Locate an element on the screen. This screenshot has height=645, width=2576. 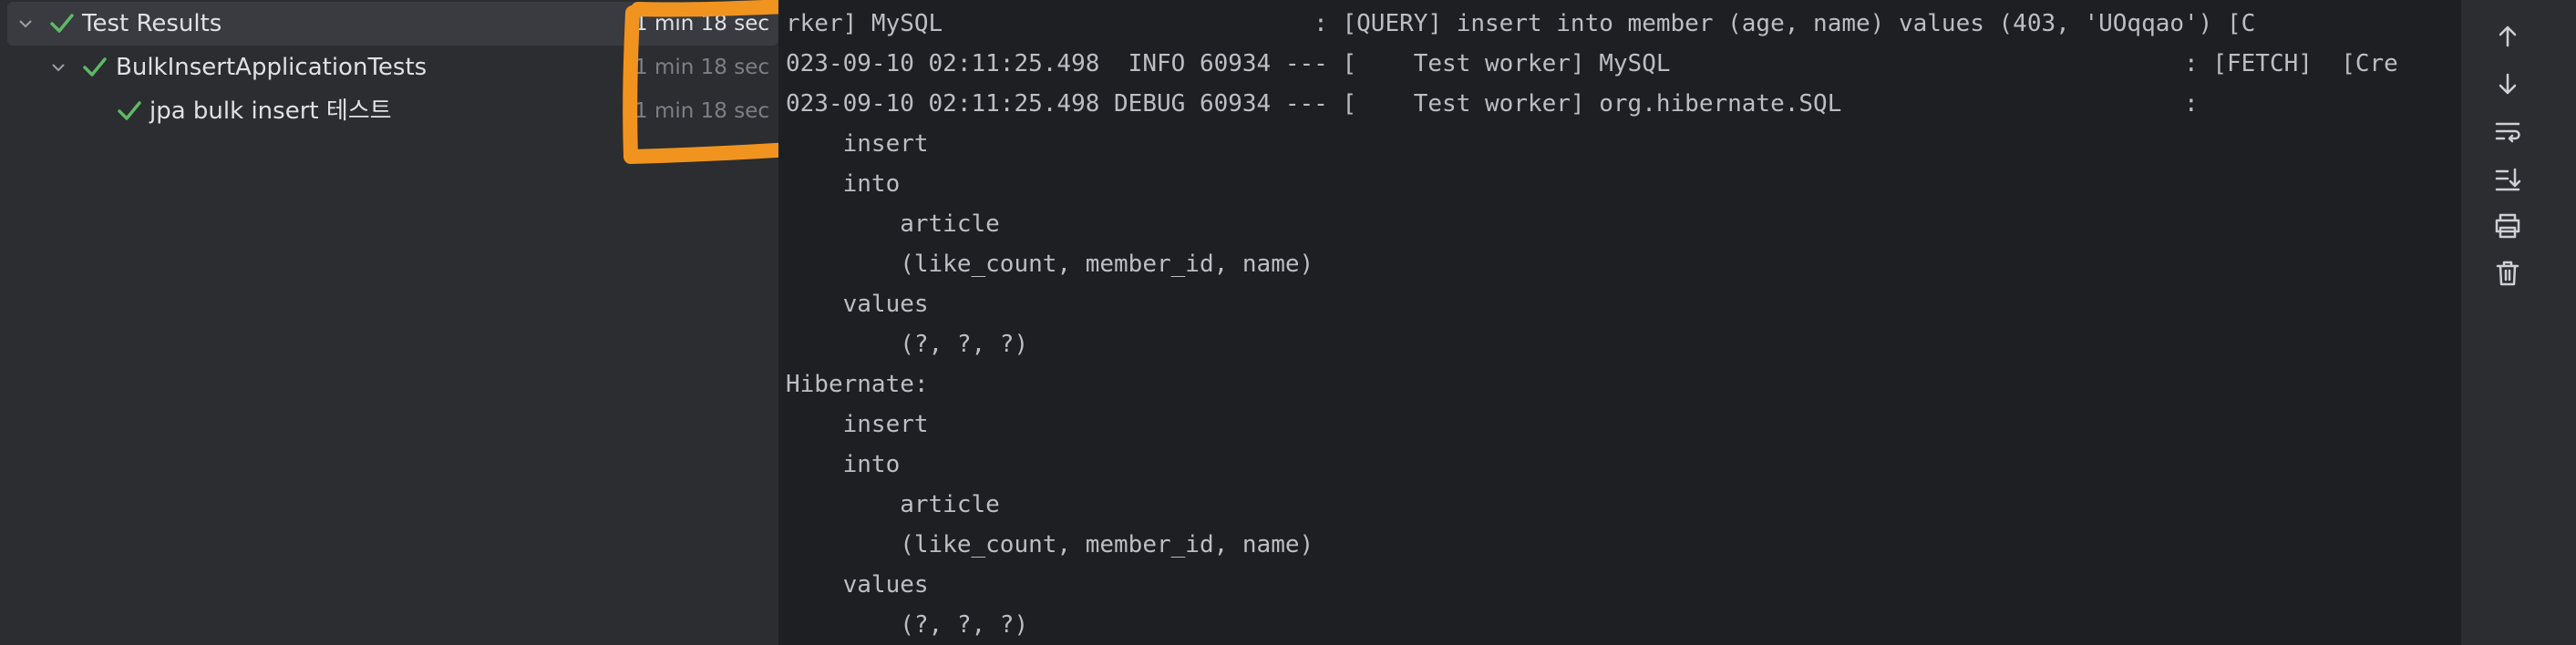
console-line: Hibernate: is located at coordinates (857, 384).